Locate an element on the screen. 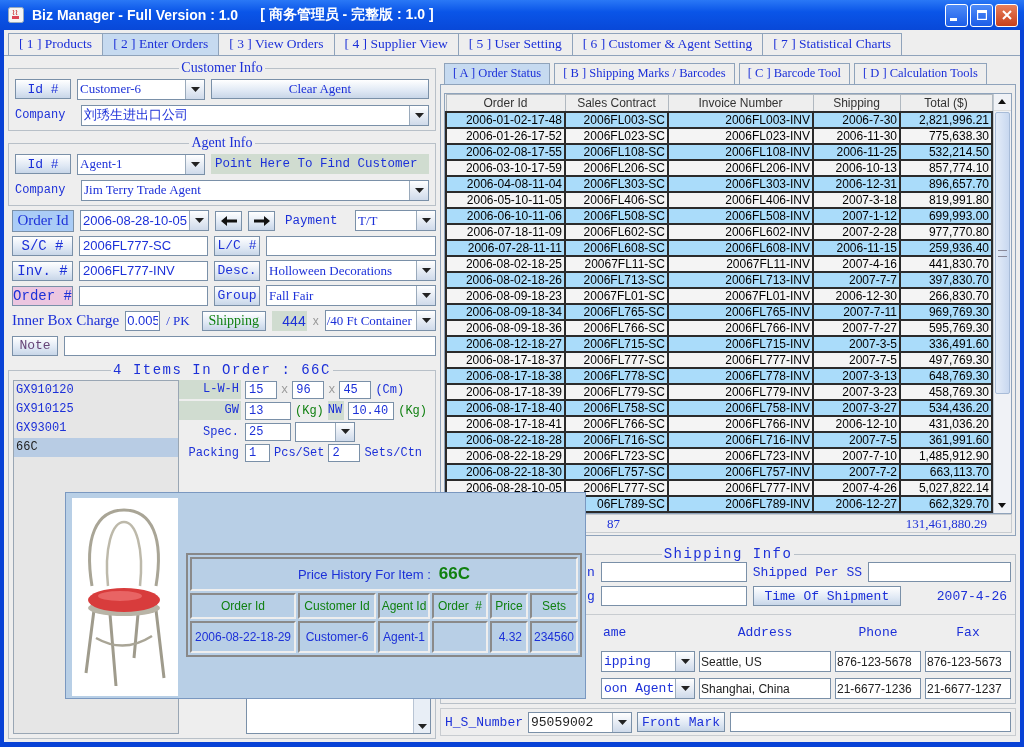  column-header: Shipping is located at coordinates (856, 103).